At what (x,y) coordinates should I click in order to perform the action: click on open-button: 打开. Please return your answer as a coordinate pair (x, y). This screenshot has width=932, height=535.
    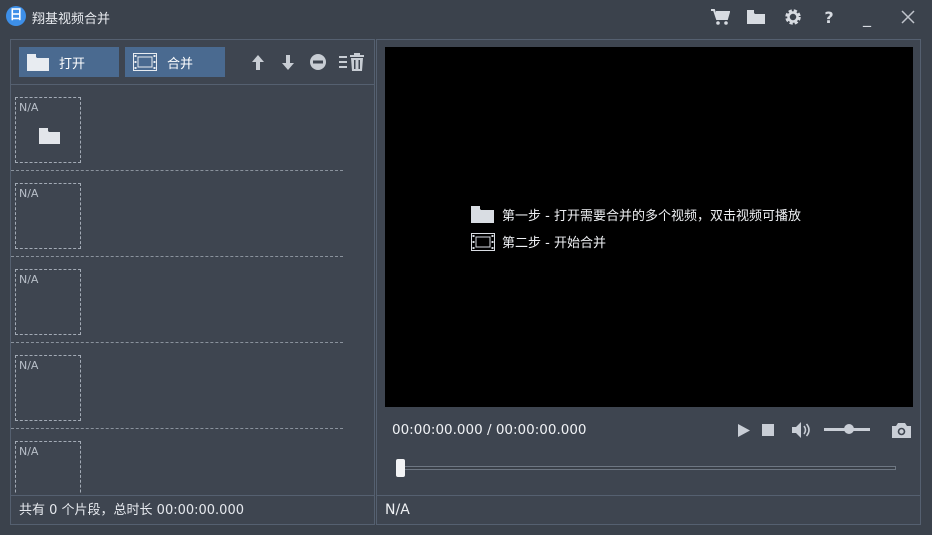
    Looking at the image, I should click on (69, 62).